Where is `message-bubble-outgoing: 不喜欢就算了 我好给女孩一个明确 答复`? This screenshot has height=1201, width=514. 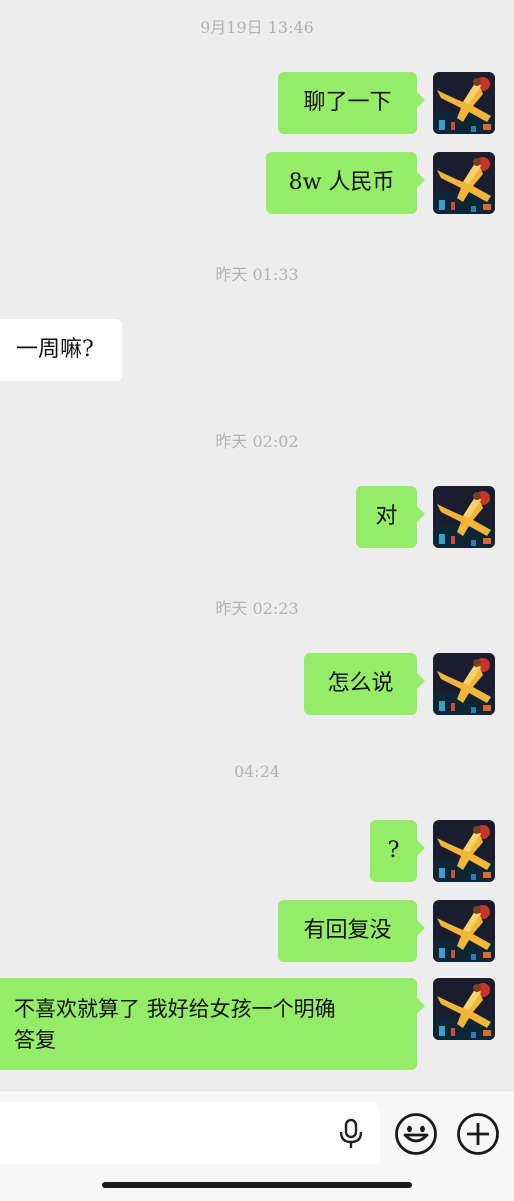 message-bubble-outgoing: 不喜欢就算了 我好给女孩一个明确 答复 is located at coordinates (212, 1024).